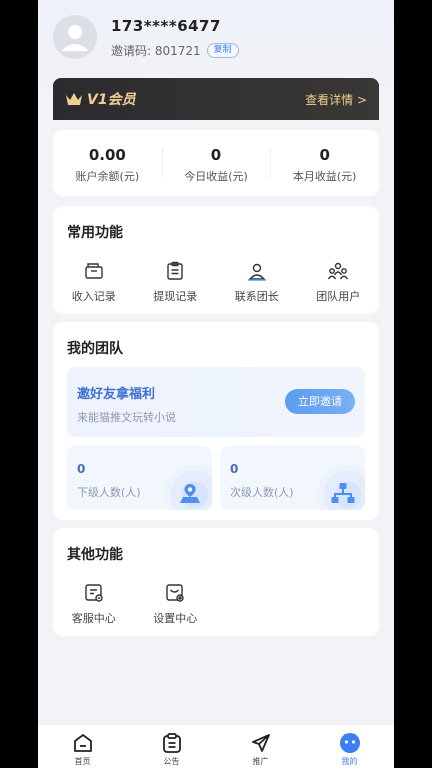 The image size is (432, 768). Describe the element at coordinates (94, 604) in the screenshot. I see `func-customer-service: 客服中心` at that location.